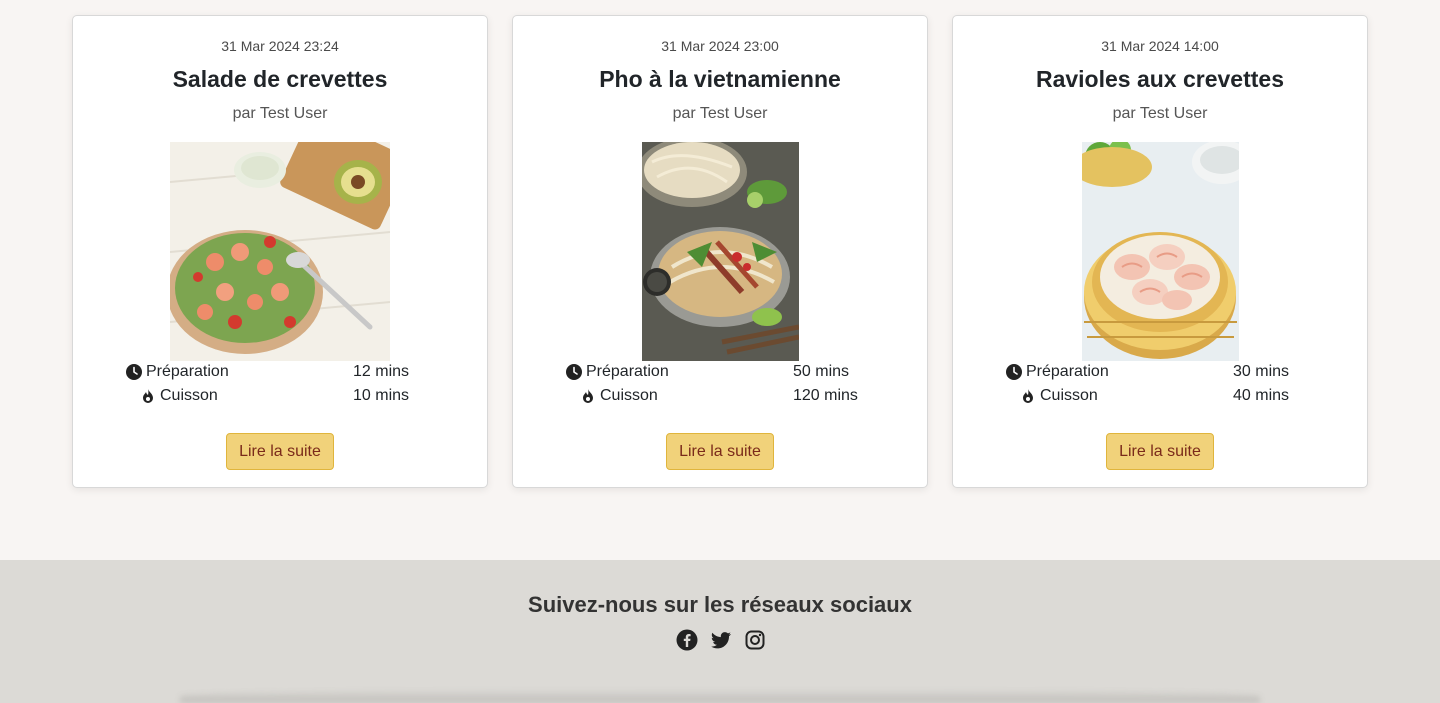 The height and width of the screenshot is (703, 1440). What do you see at coordinates (720, 398) in the screenshot?
I see `cooking-row: Cuisson 120 mins` at bounding box center [720, 398].